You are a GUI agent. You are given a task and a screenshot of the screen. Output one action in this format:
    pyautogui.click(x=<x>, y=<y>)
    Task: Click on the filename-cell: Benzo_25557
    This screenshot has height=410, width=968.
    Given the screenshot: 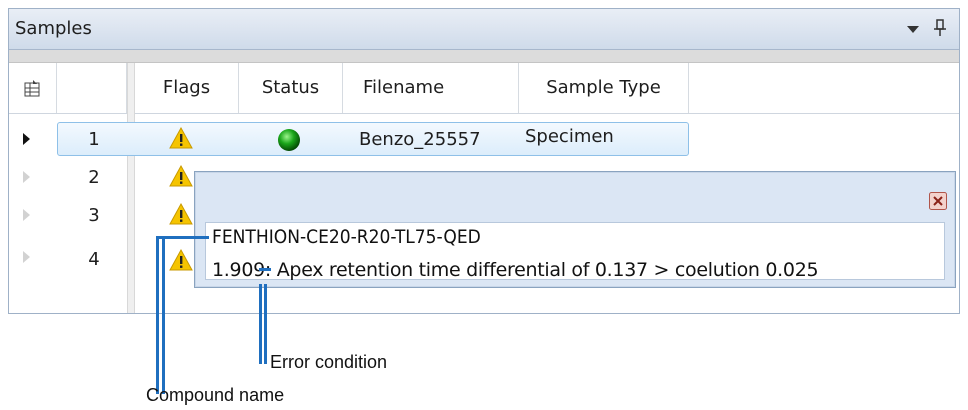 What is the action you would take?
    pyautogui.click(x=420, y=139)
    